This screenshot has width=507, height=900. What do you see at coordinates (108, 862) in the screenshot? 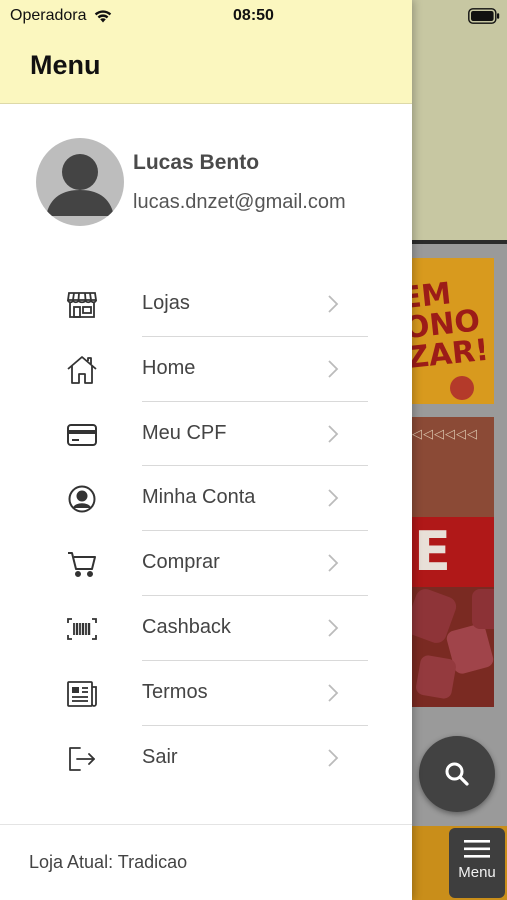
I see `current-store: Loja Atual: Tradicao` at bounding box center [108, 862].